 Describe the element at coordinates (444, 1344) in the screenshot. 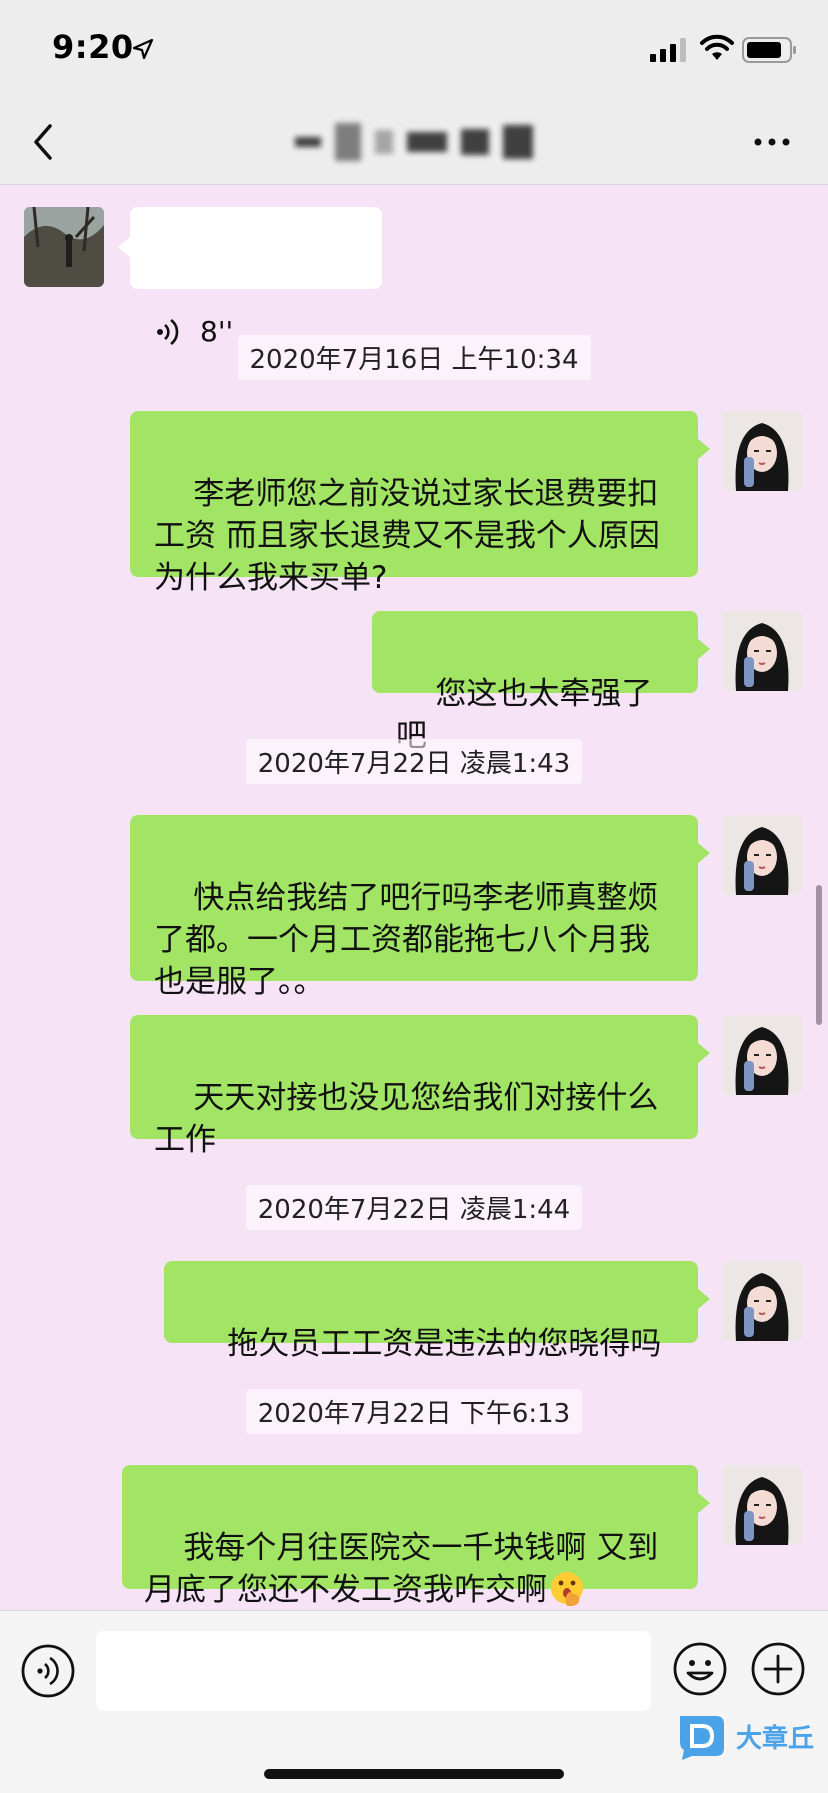

I see `message-text: 拖欠员工工资是违法的您晓得吗` at that location.